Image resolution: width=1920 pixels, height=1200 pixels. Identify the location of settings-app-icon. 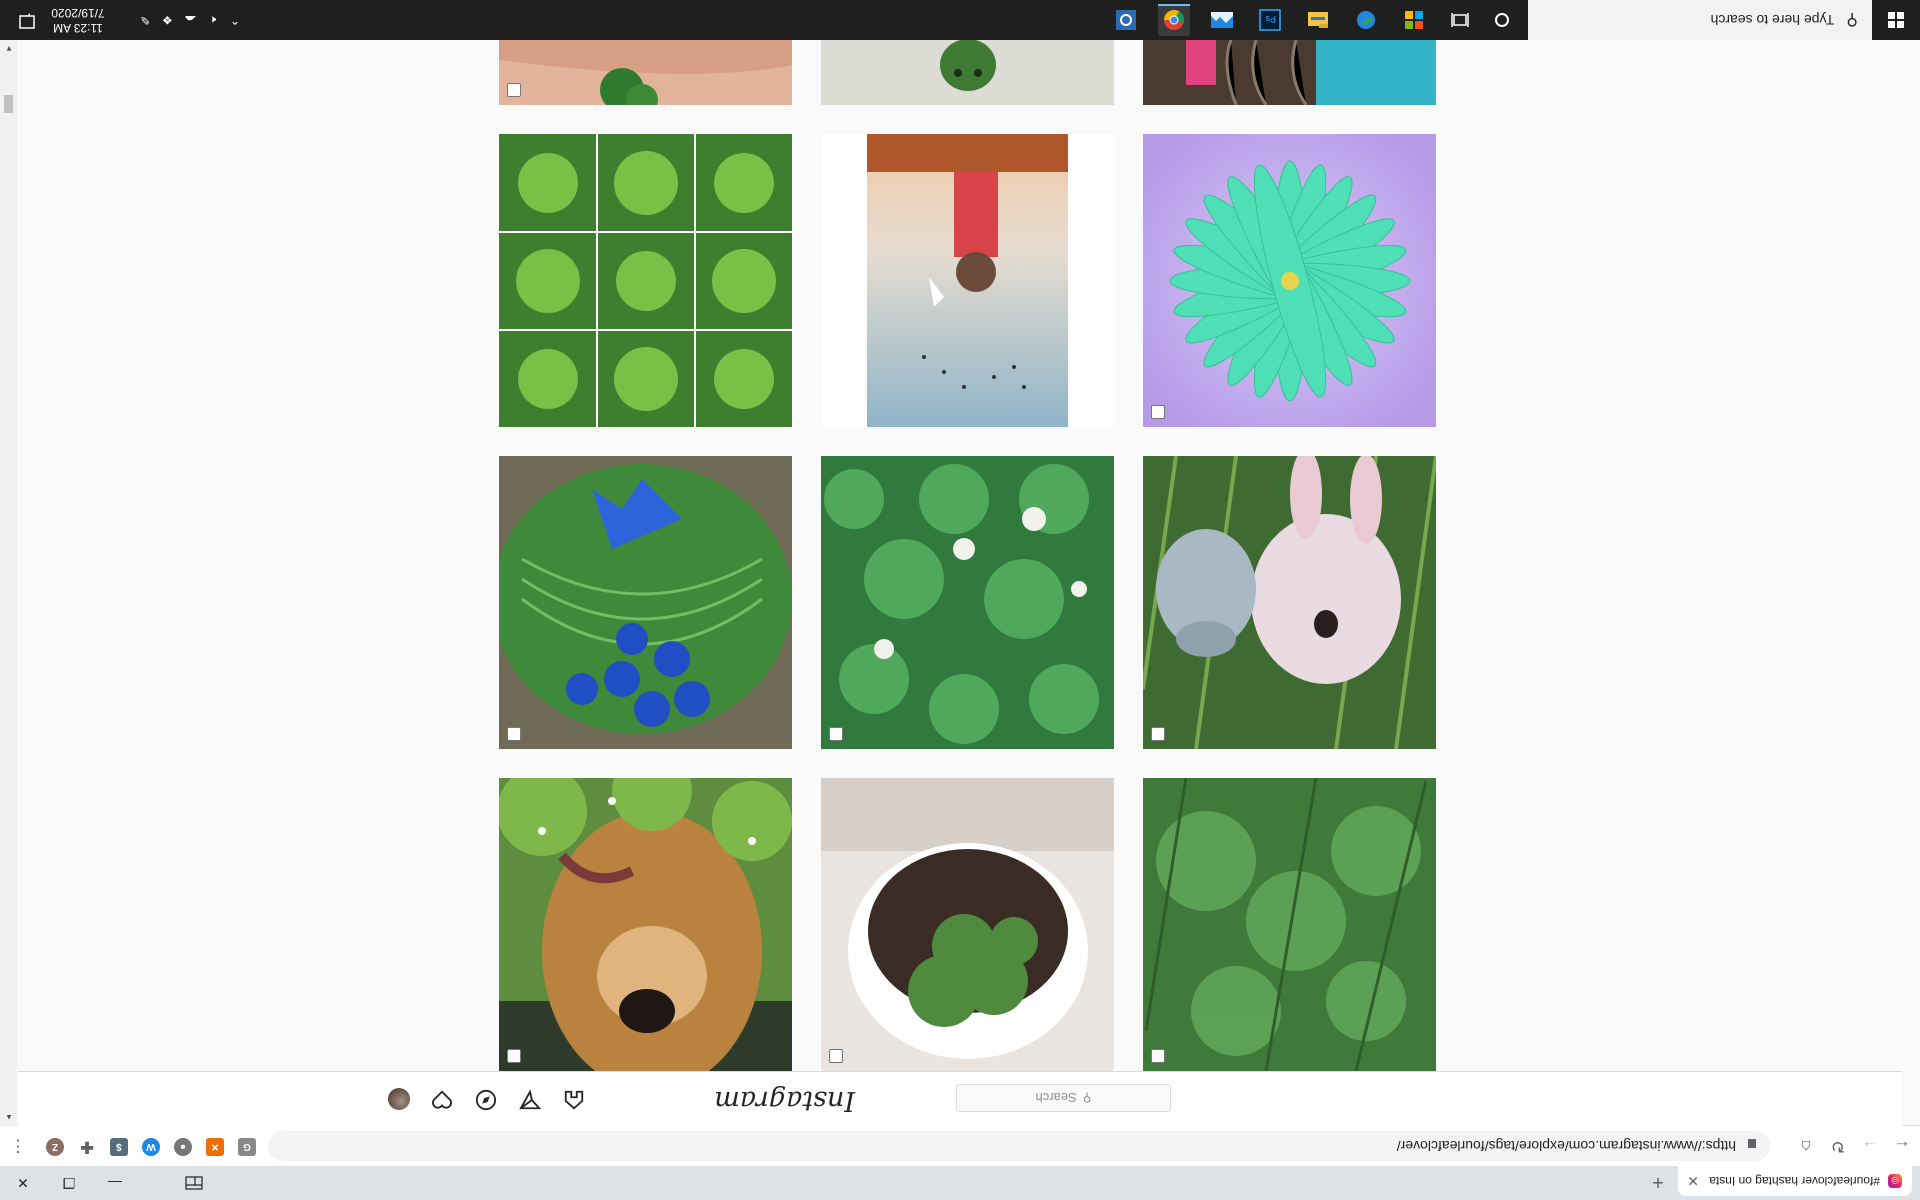
(1126, 20).